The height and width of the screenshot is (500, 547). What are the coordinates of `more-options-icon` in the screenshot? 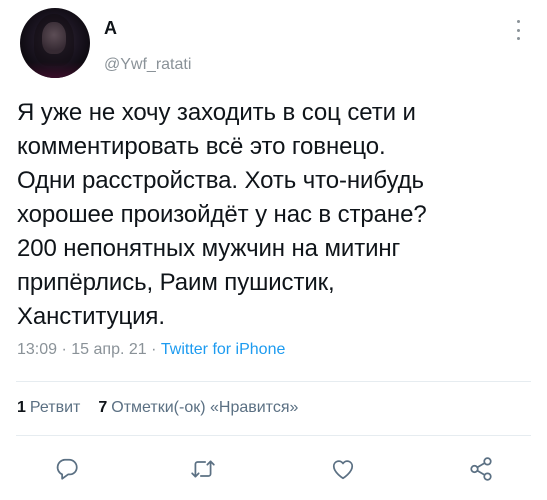 It's located at (518, 30).